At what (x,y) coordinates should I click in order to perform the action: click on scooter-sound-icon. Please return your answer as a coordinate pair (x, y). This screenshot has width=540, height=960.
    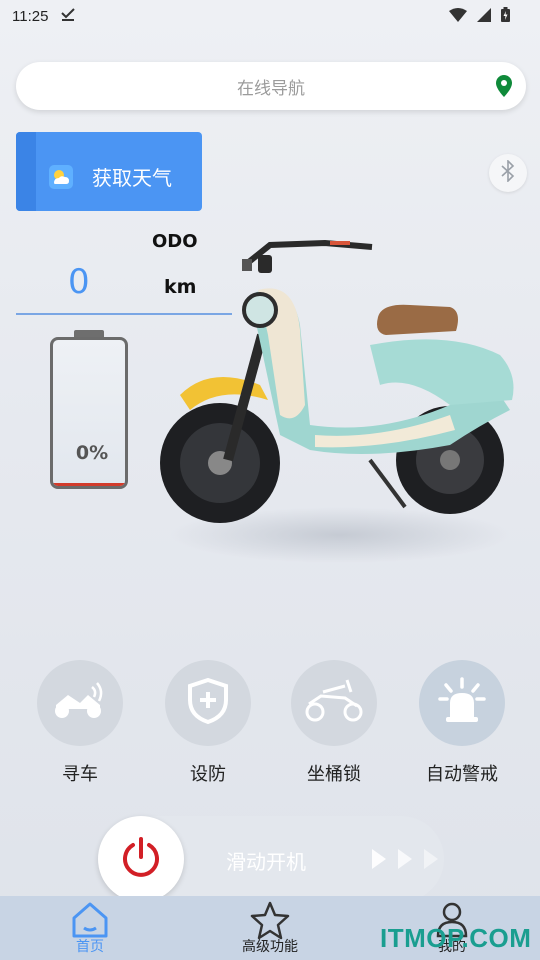
    Looking at the image, I should click on (80, 703).